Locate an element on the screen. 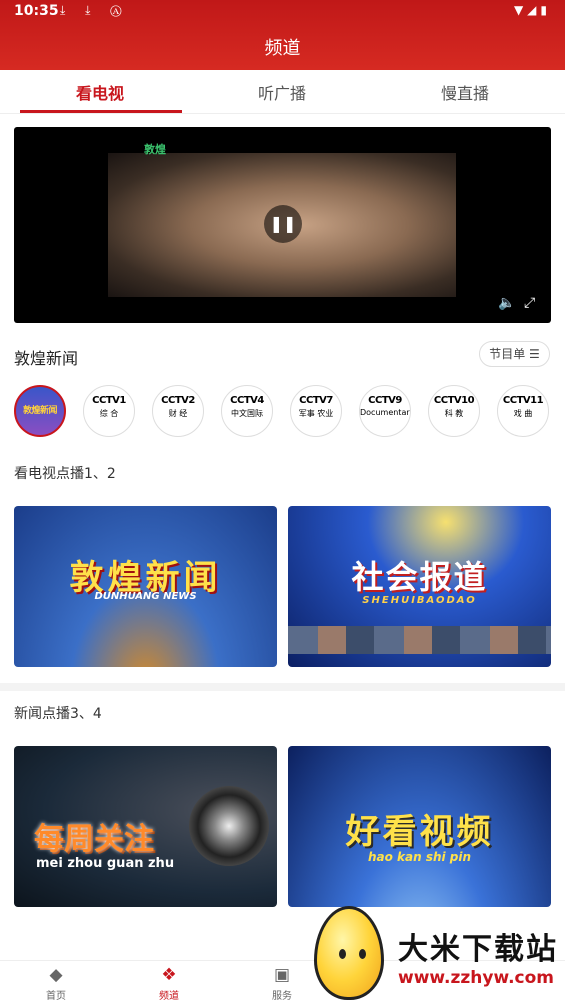 Image resolution: width=565 pixels, height=1004 pixels. thumbnail-title: 好看视频 is located at coordinates (419, 832).